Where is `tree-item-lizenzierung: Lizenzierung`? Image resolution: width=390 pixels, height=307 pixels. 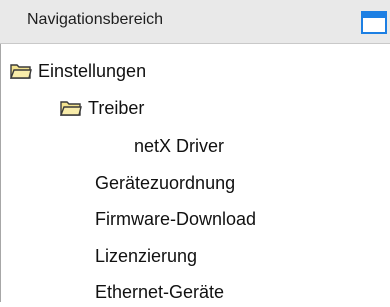
tree-item-lizenzierung: Lizenzierung is located at coordinates (146, 256).